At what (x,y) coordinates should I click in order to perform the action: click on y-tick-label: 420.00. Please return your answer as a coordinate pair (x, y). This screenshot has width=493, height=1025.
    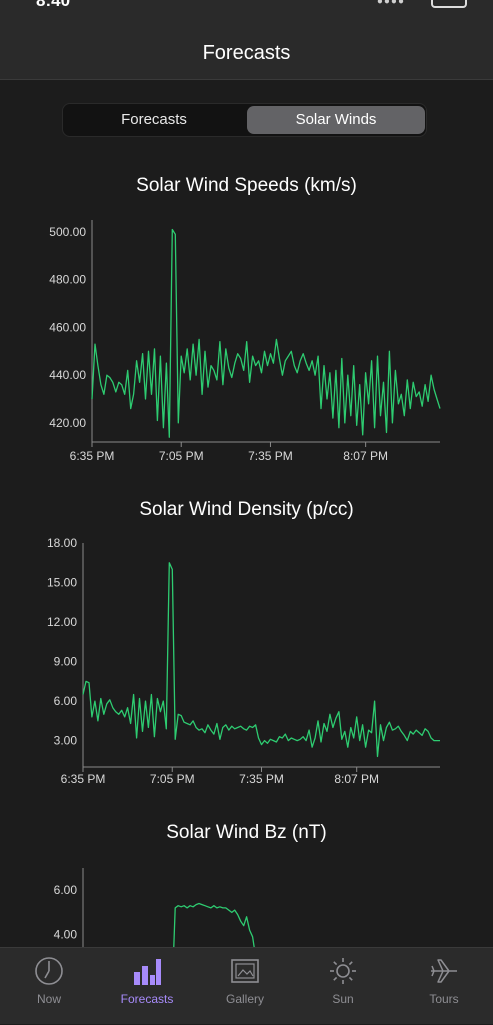
    Looking at the image, I should click on (67, 423).